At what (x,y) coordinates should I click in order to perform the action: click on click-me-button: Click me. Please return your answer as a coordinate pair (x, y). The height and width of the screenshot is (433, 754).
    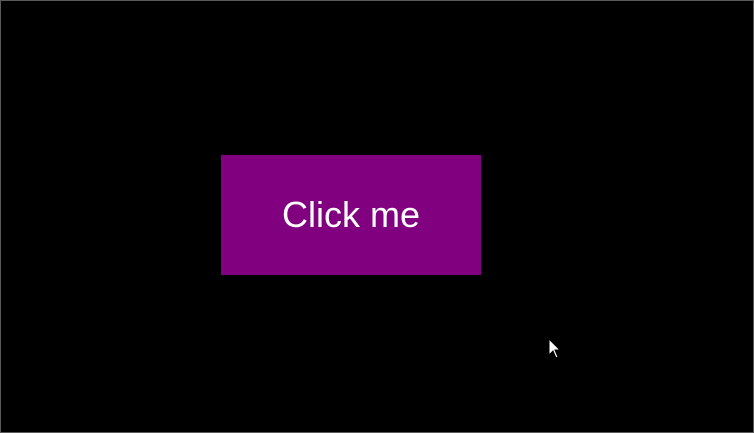
    Looking at the image, I should click on (351, 215).